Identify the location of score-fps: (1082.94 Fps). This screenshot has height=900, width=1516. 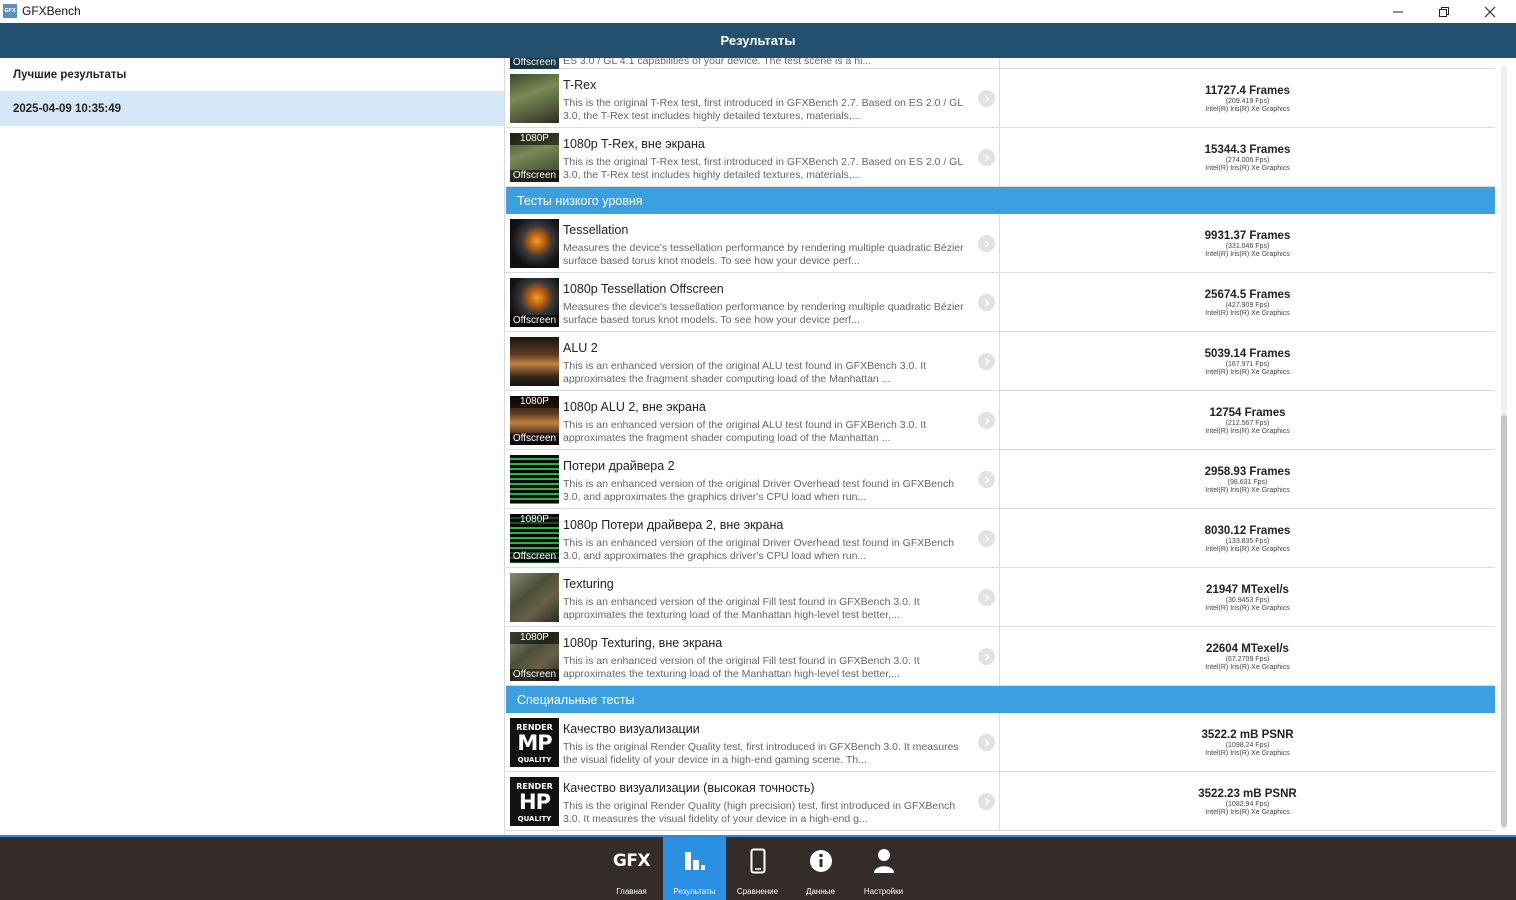
(1247, 804).